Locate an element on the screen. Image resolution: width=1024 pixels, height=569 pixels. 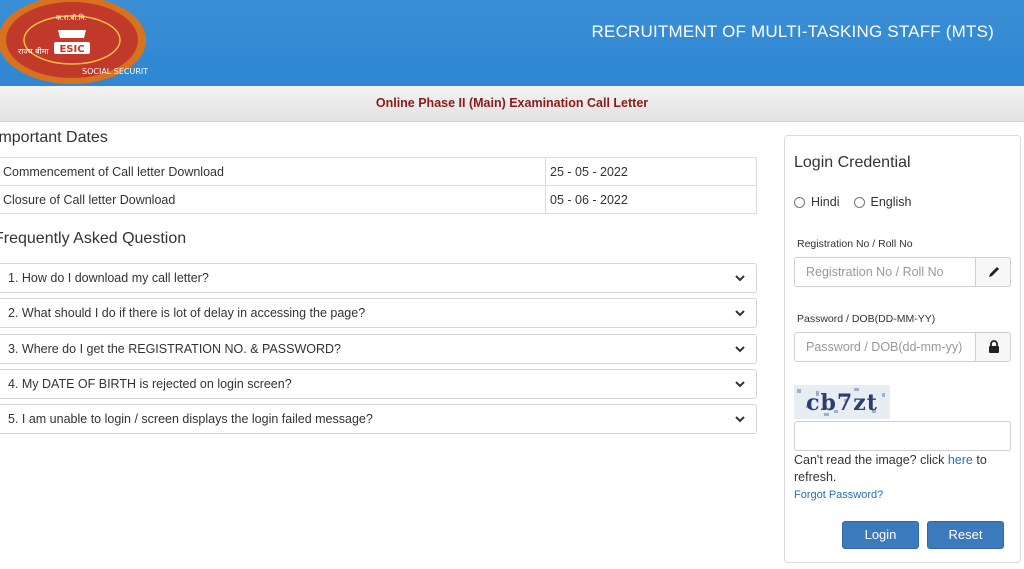
language-selector: Hindi English is located at coordinates (860, 202).